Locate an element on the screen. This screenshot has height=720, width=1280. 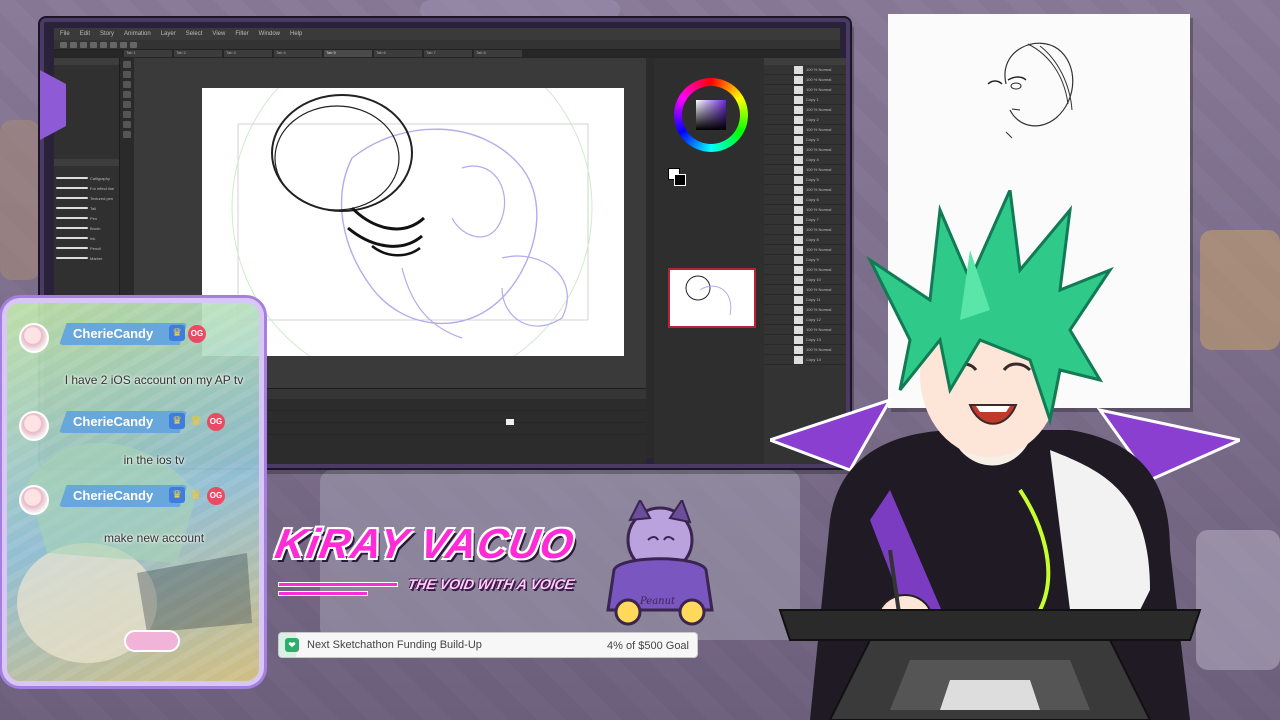
timeline-playhead is located at coordinates (510, 422).